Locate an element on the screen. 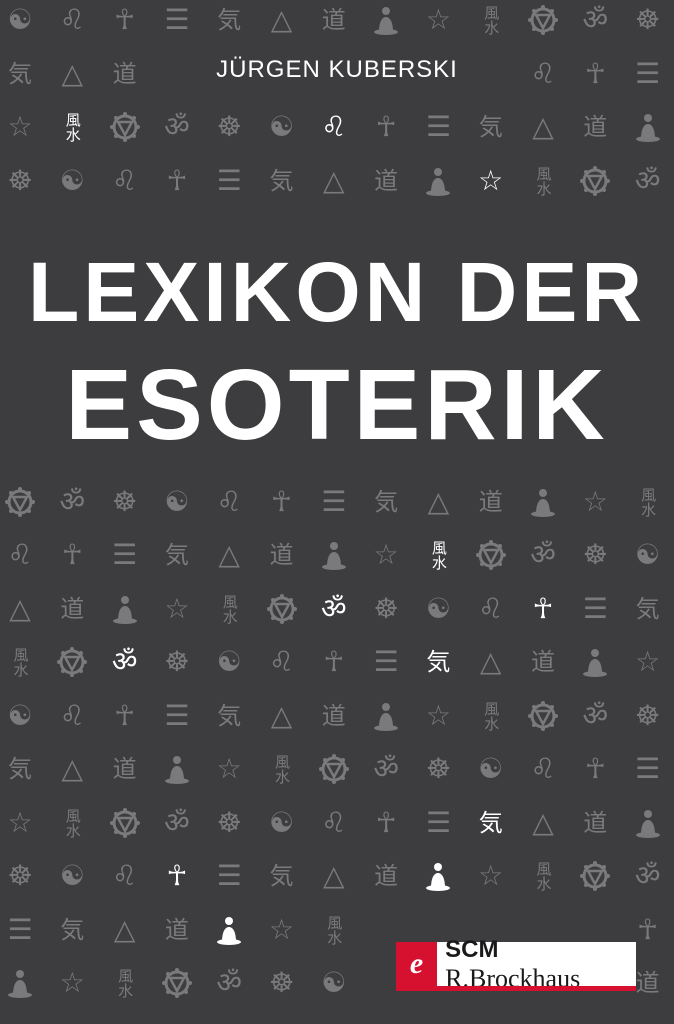 The width and height of the screenshot is (674, 1024). author-name-text: JÜRGEN KUBERSKI is located at coordinates (337, 69).